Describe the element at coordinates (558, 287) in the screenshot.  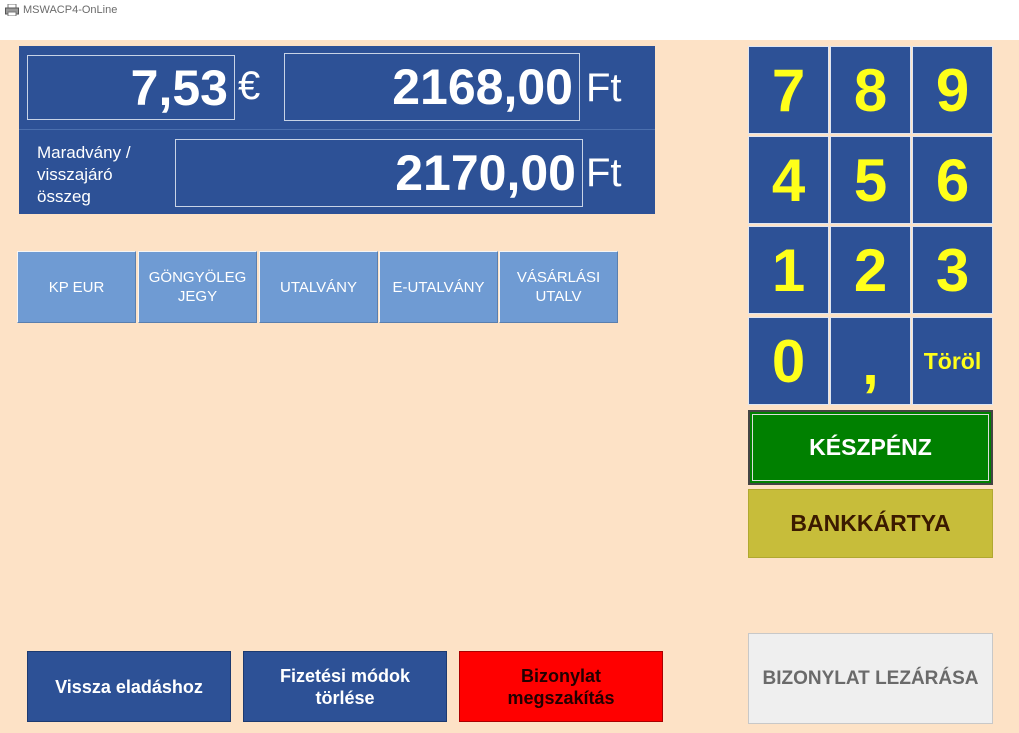
I see `method-shopping-voucher-button: VÁSÁRLÁSI UTALV` at that location.